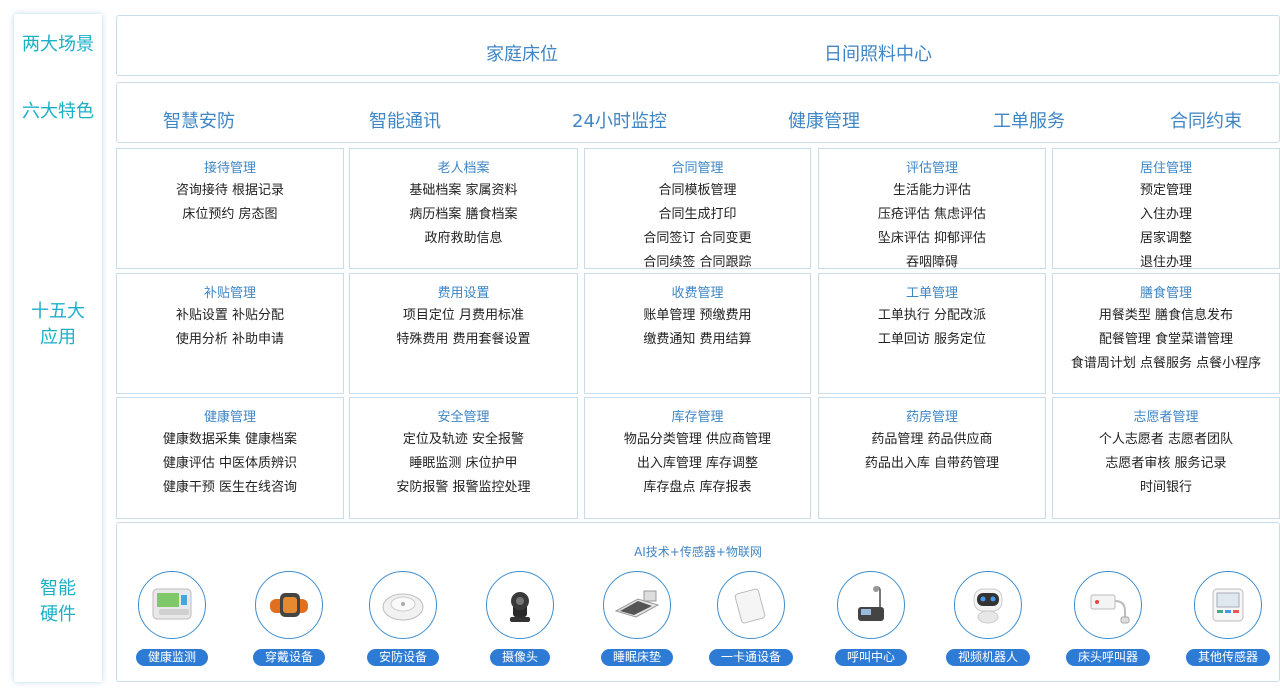  I want to click on app-feature-line: 压疮评估 焦虑评估, so click(932, 214).